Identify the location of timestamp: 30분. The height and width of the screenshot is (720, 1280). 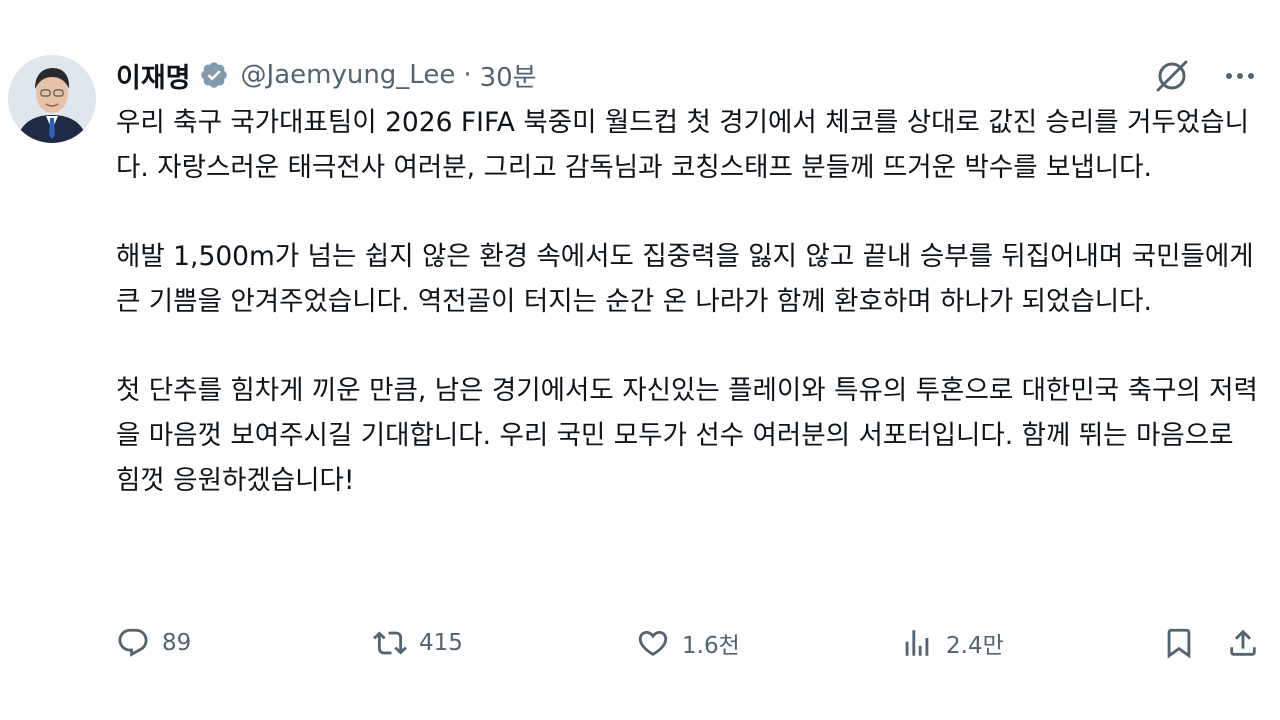
(508, 75).